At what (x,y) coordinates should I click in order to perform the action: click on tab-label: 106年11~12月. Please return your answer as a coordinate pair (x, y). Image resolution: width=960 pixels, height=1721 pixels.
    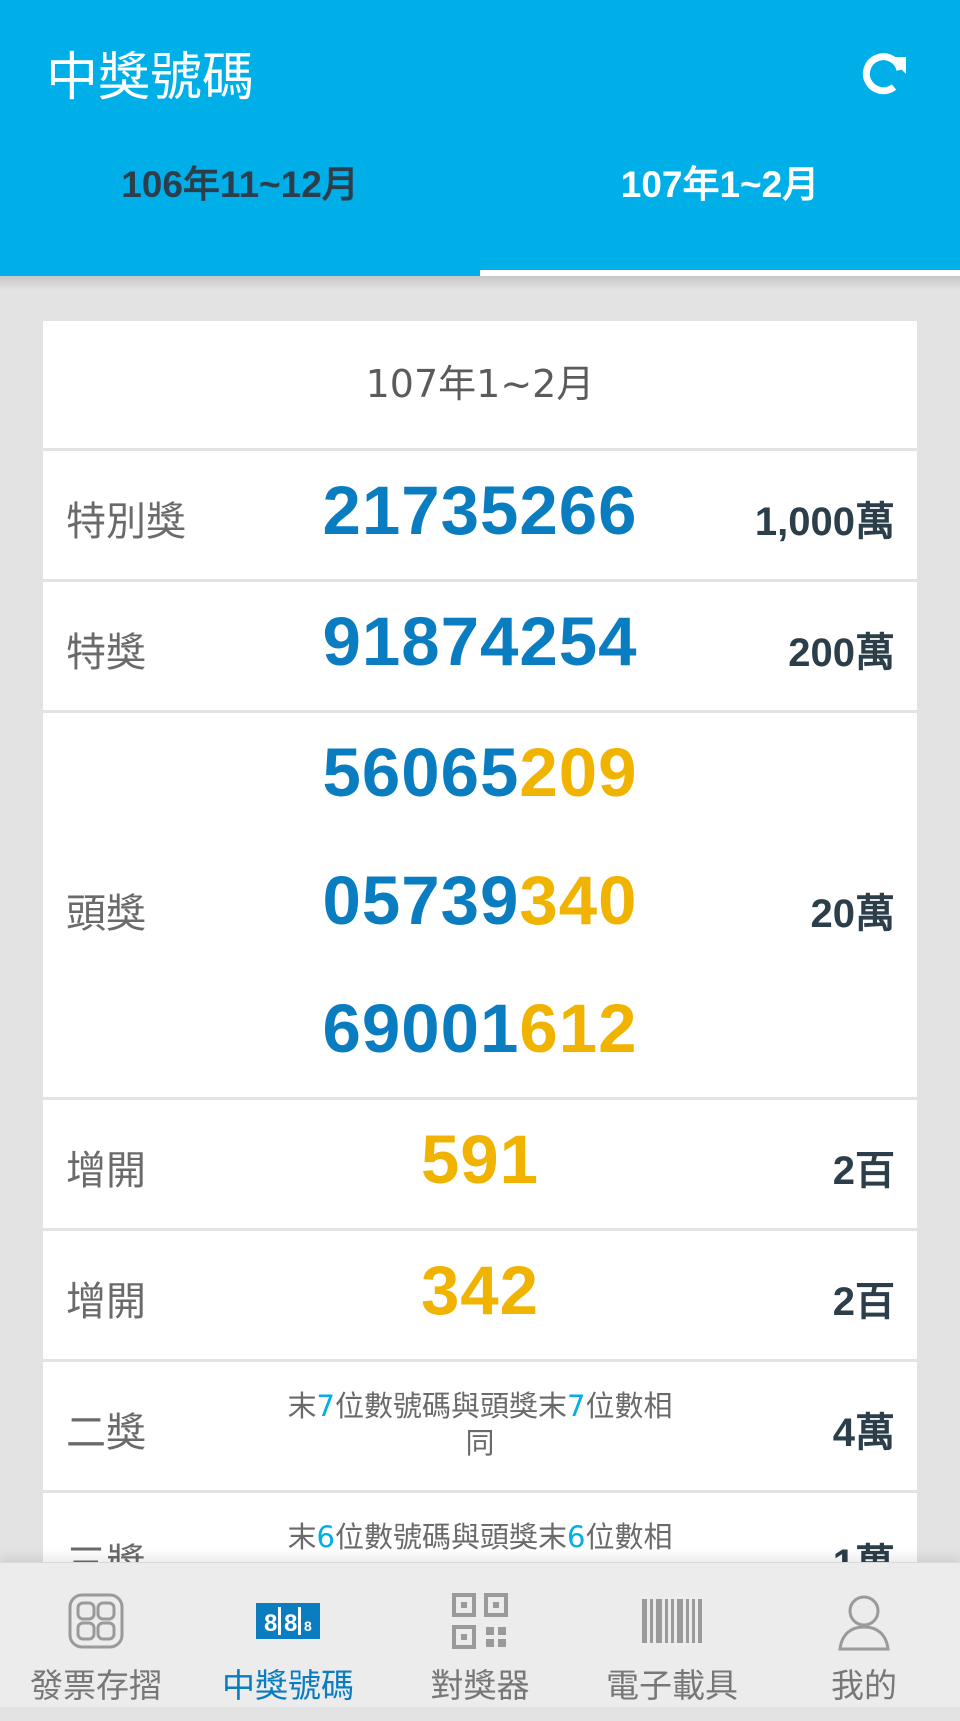
    Looking at the image, I should click on (240, 184).